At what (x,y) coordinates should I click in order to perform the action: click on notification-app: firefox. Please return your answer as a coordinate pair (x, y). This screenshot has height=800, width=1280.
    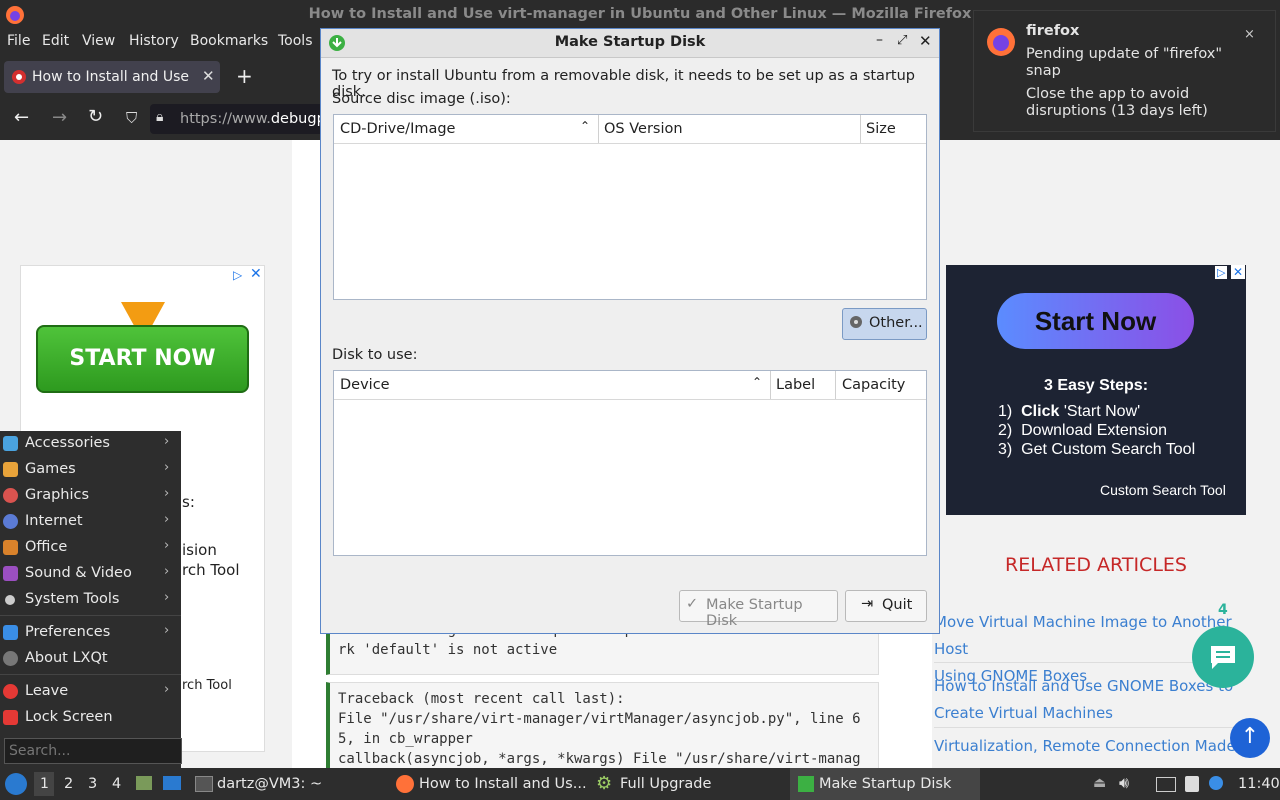
    Looking at the image, I should click on (1053, 31).